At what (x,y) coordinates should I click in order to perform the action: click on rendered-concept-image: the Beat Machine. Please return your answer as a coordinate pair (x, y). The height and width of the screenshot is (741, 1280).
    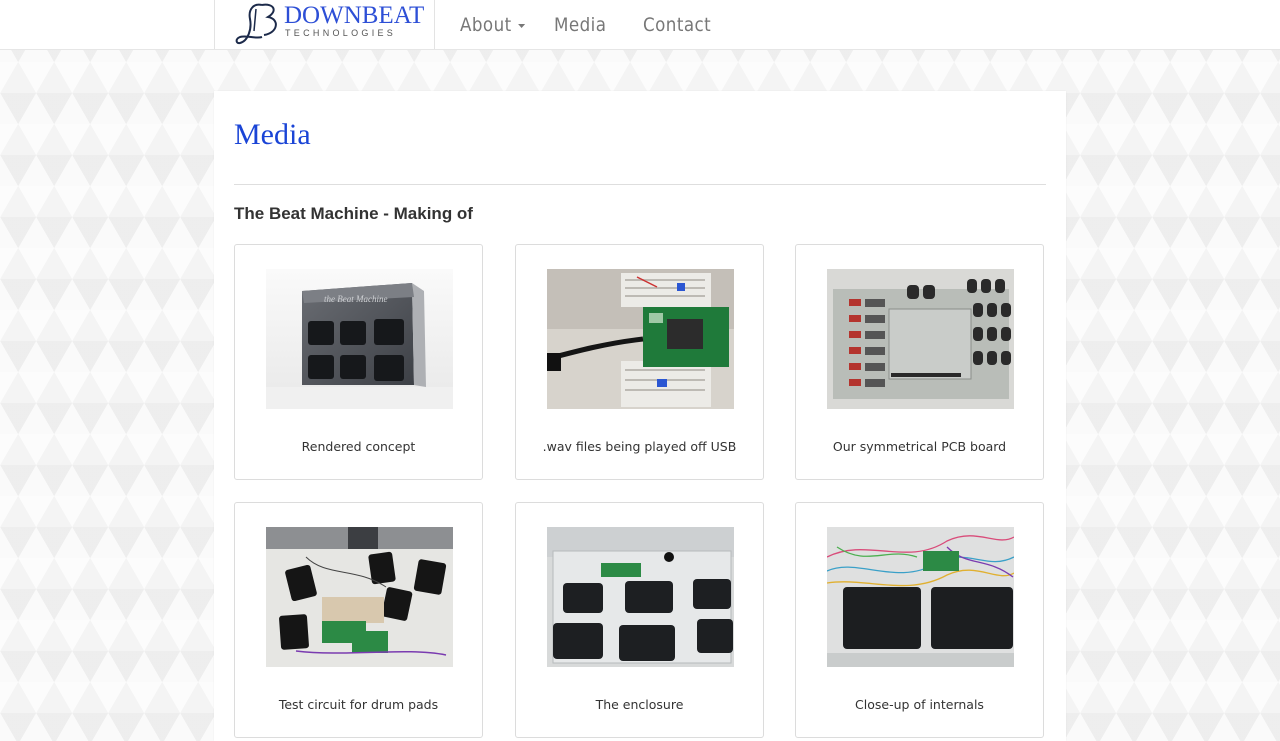
    Looking at the image, I should click on (359, 339).